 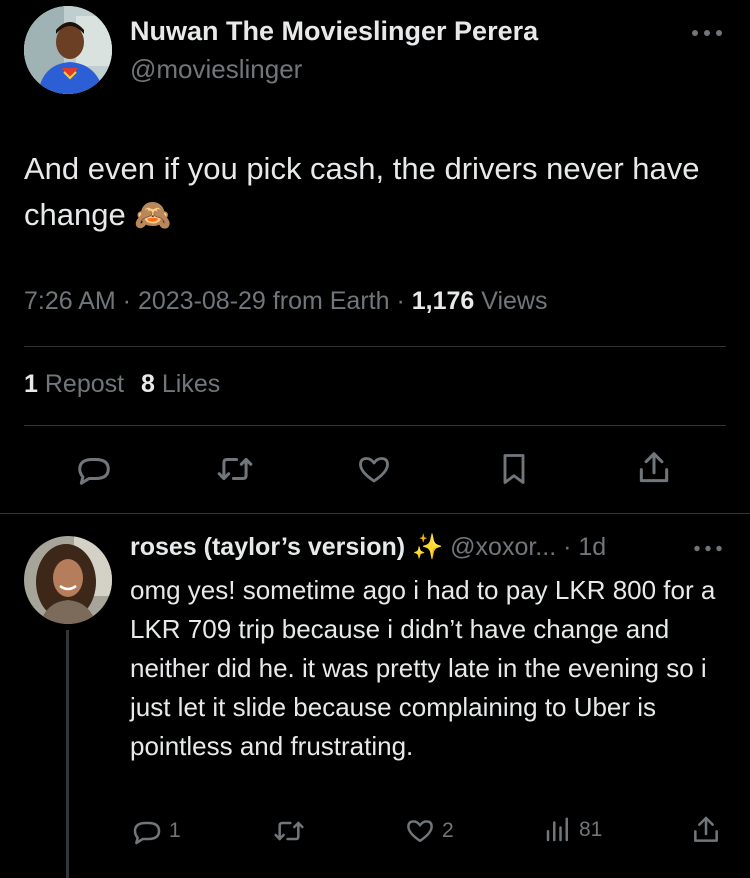 I want to click on reply-reply-button: 1, so click(x=156, y=831).